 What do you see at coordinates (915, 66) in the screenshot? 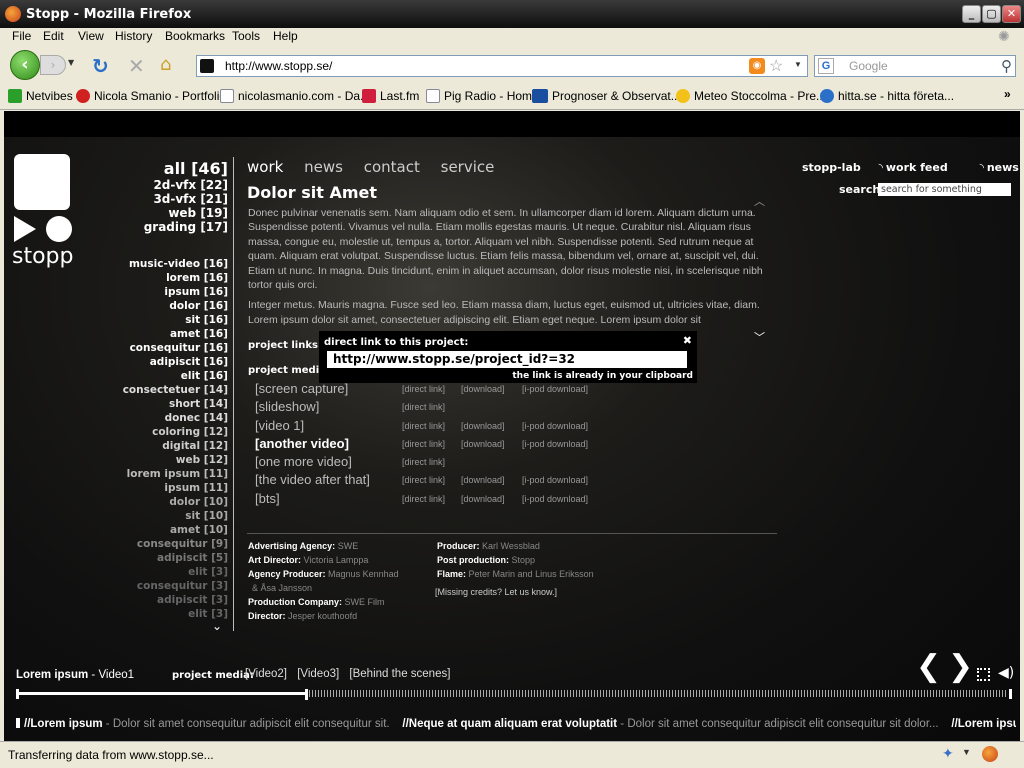
I see `search-box: G Google ⚲` at bounding box center [915, 66].